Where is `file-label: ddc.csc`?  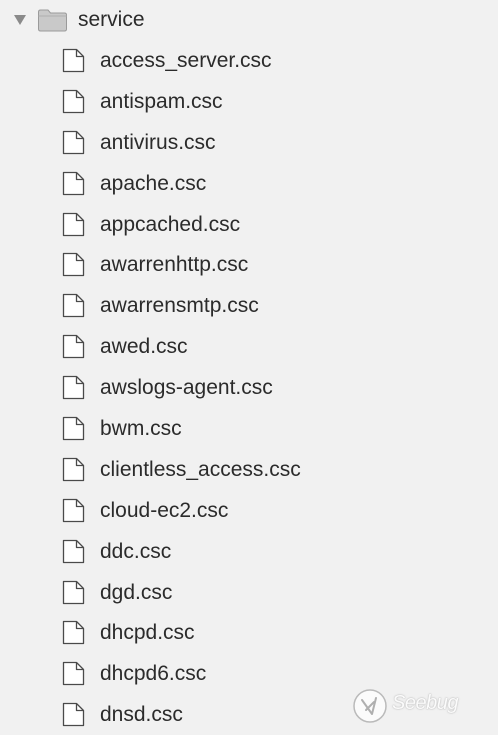 file-label: ddc.csc is located at coordinates (136, 551).